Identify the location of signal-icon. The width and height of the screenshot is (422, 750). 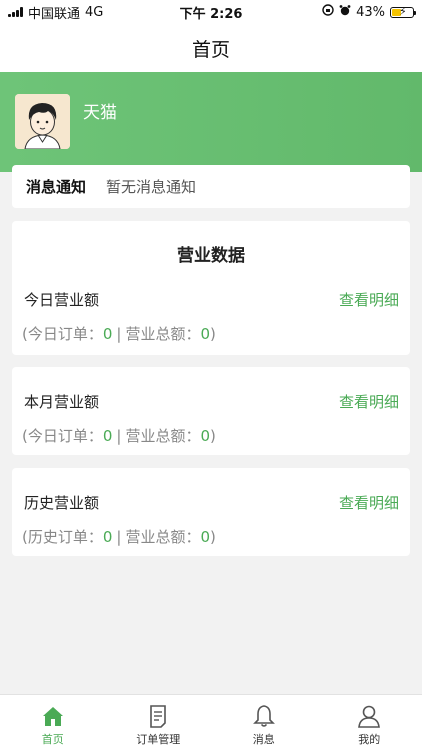
(15, 12).